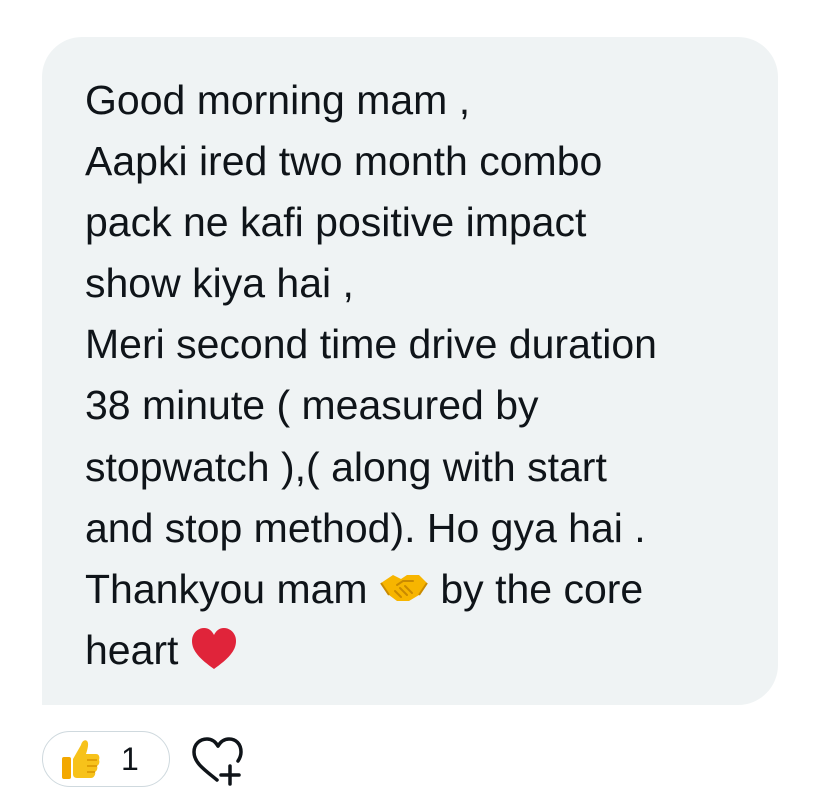 This screenshot has width=828, height=804. What do you see at coordinates (219, 283) in the screenshot?
I see `message-line: show kiya hai ,` at bounding box center [219, 283].